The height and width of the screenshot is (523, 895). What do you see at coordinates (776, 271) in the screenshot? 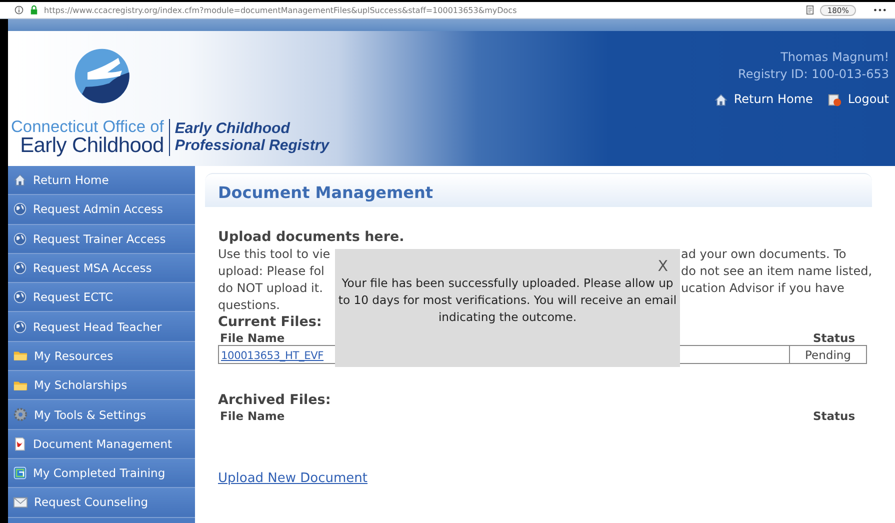
I see `intro-text: do not see an item name listed,` at bounding box center [776, 271].